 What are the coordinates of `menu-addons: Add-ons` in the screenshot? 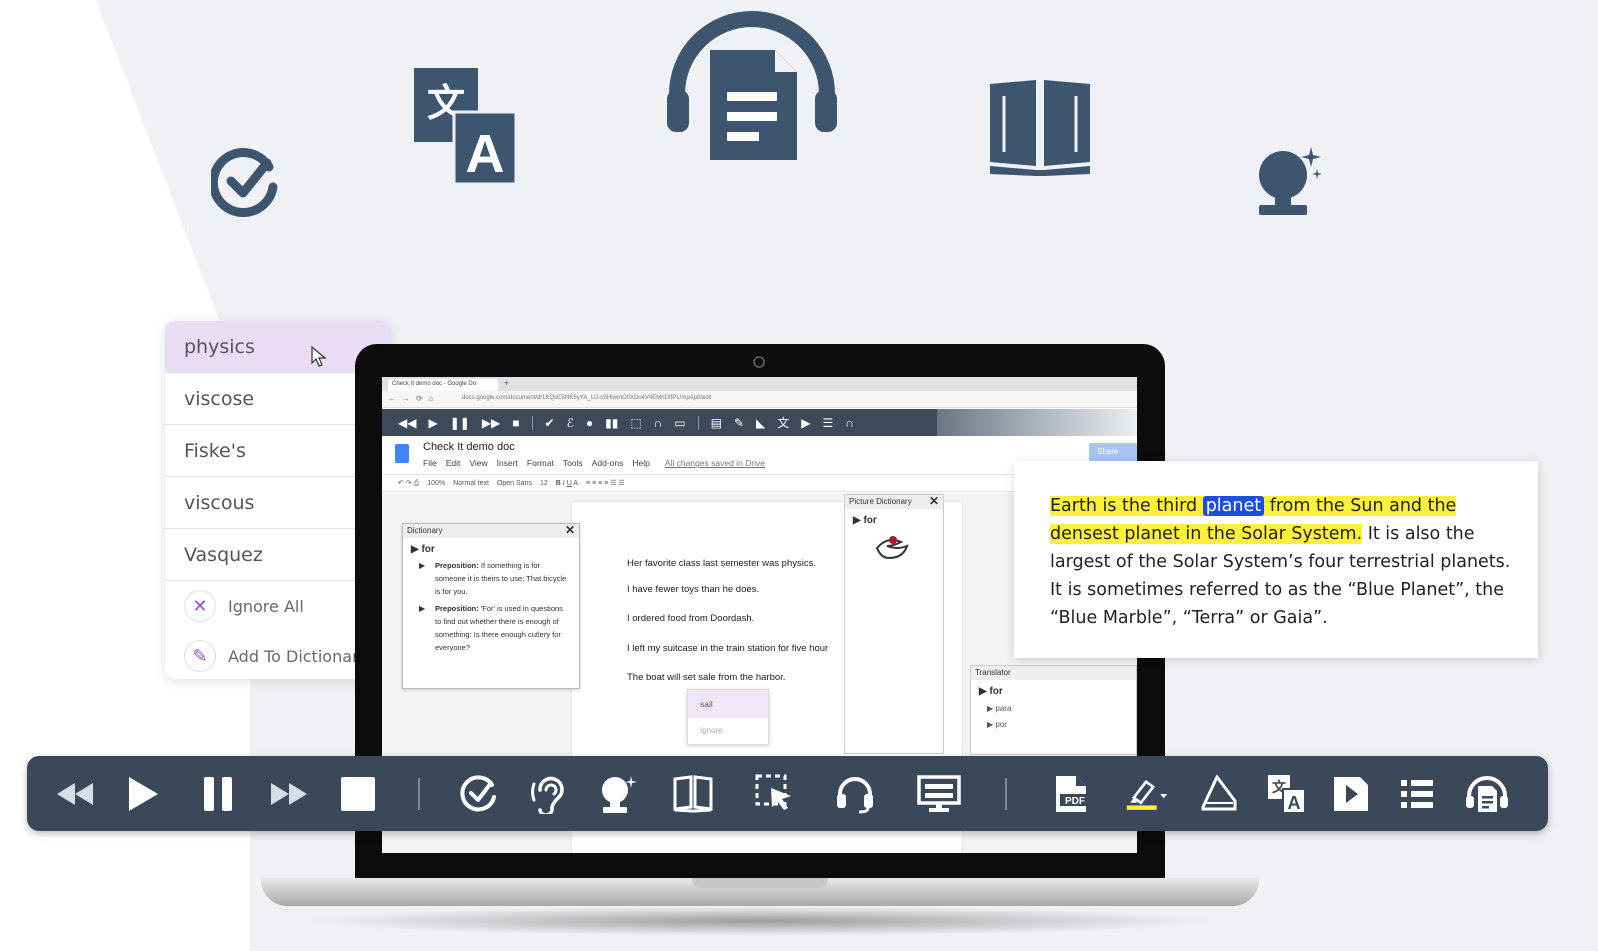 It's located at (608, 463).